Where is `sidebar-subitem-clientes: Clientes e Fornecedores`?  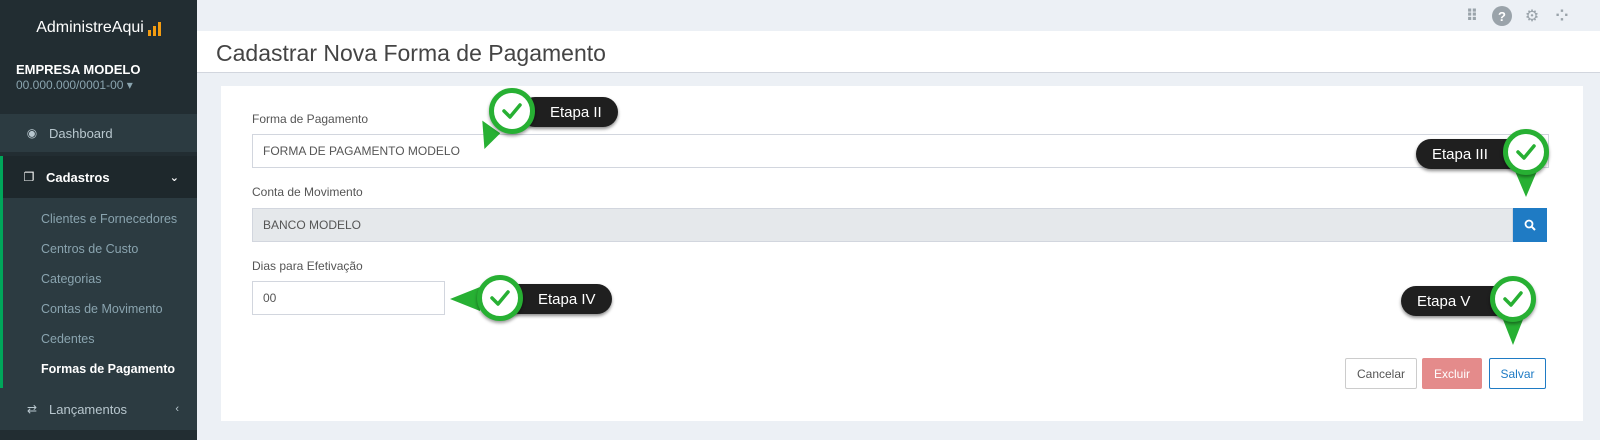
sidebar-subitem-clientes: Clientes e Fornecedores is located at coordinates (100, 219).